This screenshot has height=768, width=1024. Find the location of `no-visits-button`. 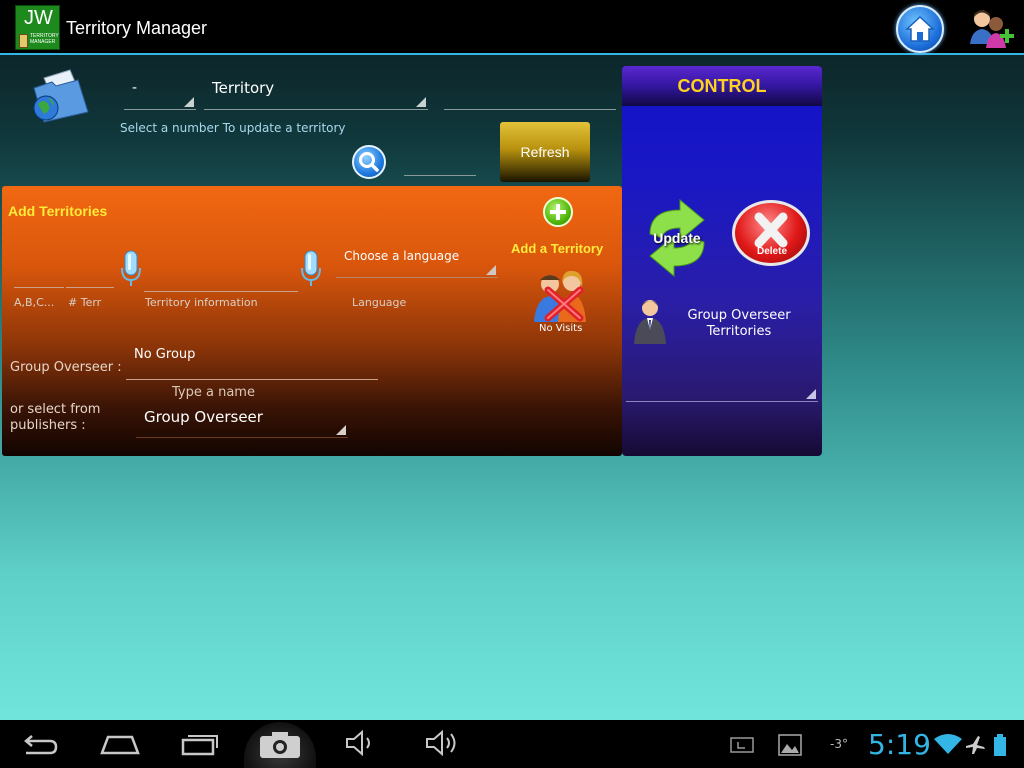

no-visits-button is located at coordinates (562, 298).